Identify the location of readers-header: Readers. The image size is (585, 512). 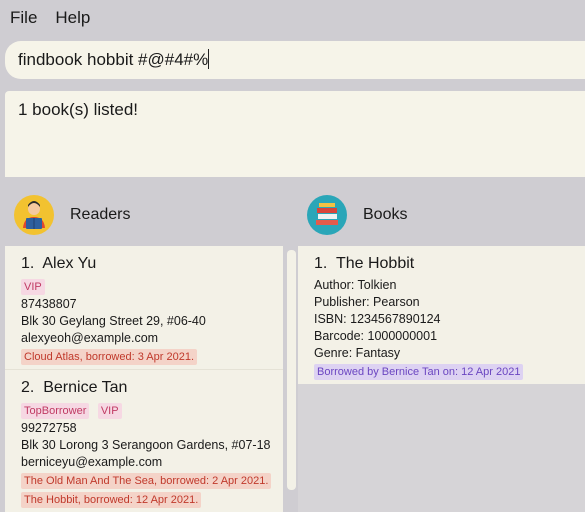
(72, 215).